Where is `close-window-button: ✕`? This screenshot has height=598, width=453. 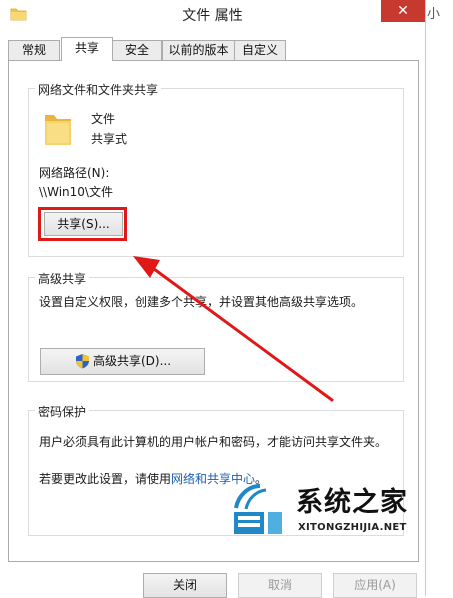
close-window-button: ✕ is located at coordinates (403, 11).